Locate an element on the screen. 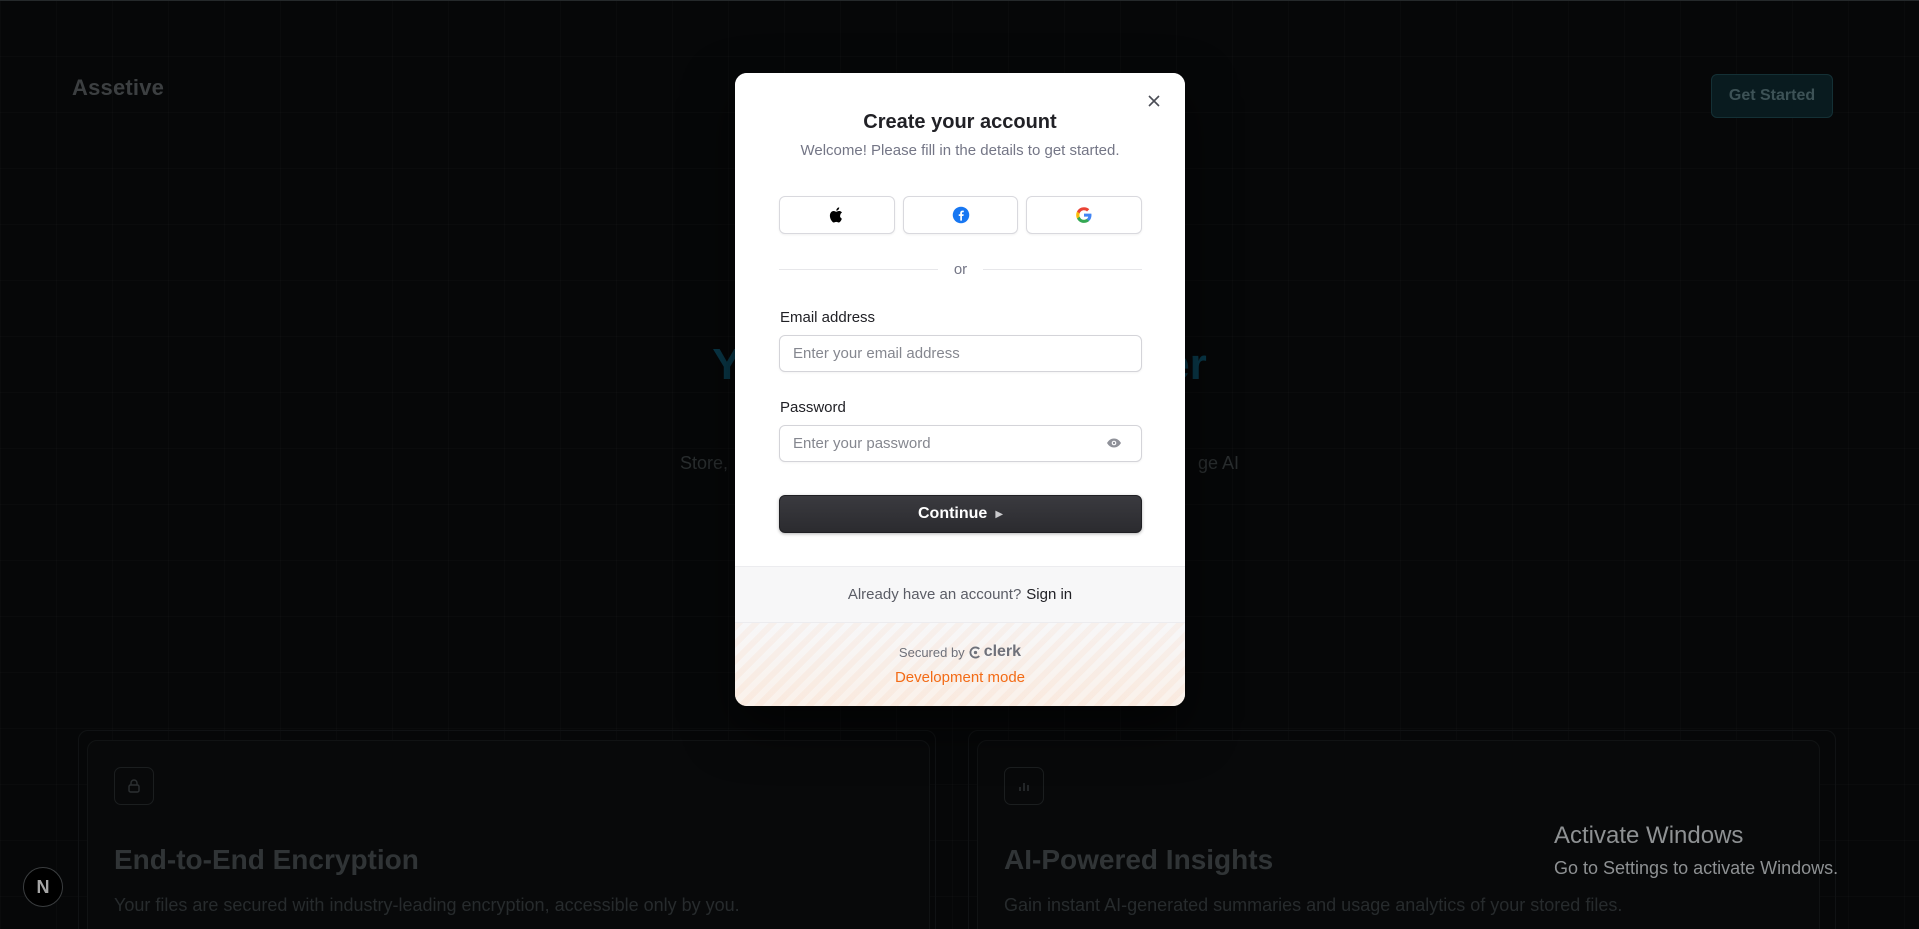 The height and width of the screenshot is (929, 1919). continue-button: Continue ▶ is located at coordinates (960, 514).